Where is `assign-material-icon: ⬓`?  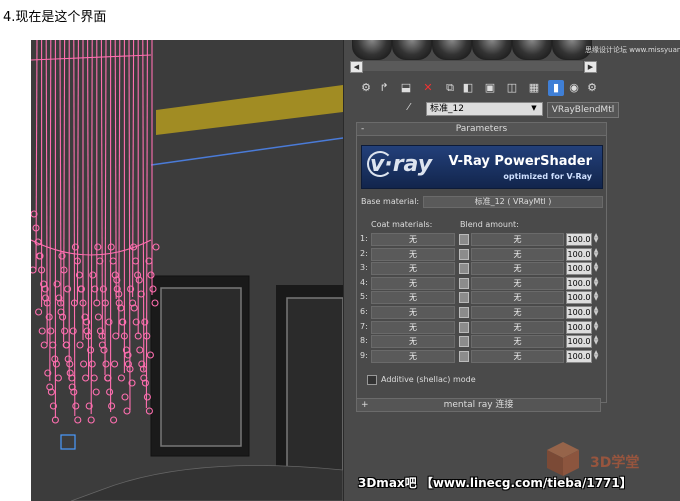
assign-material-icon: ⬓ is located at coordinates (406, 88).